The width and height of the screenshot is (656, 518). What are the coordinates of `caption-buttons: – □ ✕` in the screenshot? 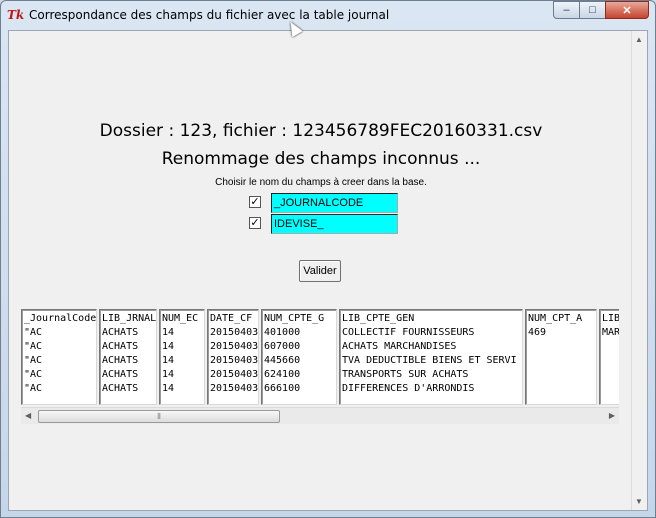 It's located at (601, 11).